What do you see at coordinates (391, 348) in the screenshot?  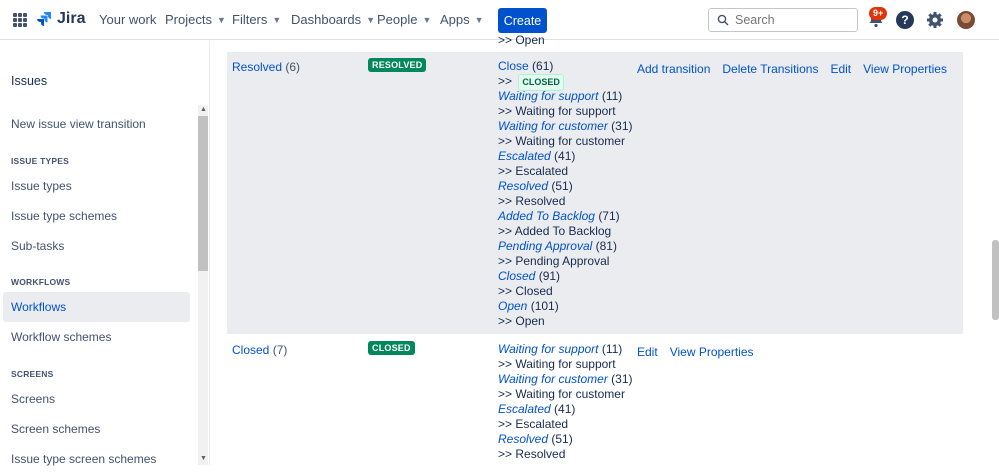 I see `status-lozenge-closed: CLOSED` at bounding box center [391, 348].